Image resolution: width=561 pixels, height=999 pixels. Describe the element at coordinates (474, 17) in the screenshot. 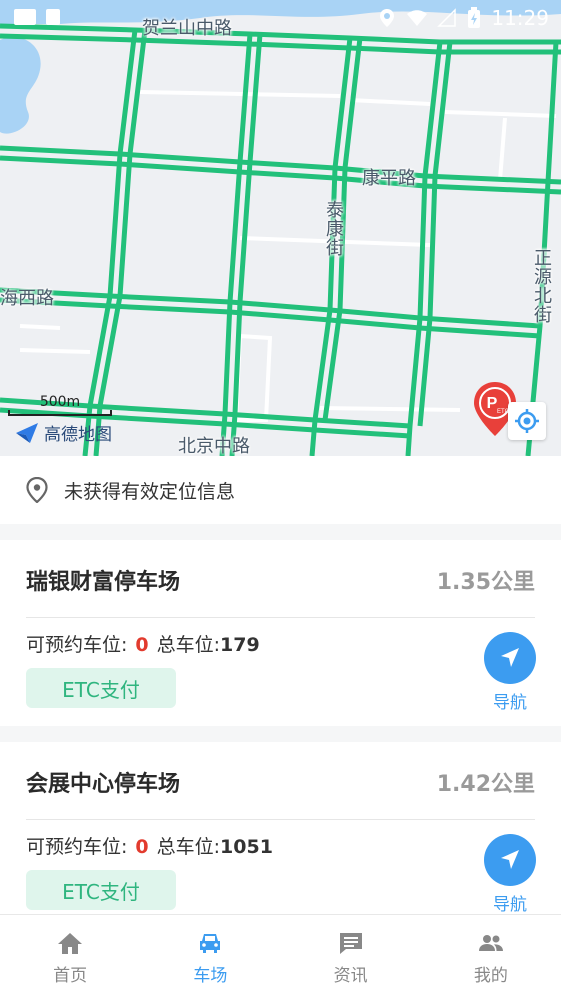

I see `battery-icon` at that location.